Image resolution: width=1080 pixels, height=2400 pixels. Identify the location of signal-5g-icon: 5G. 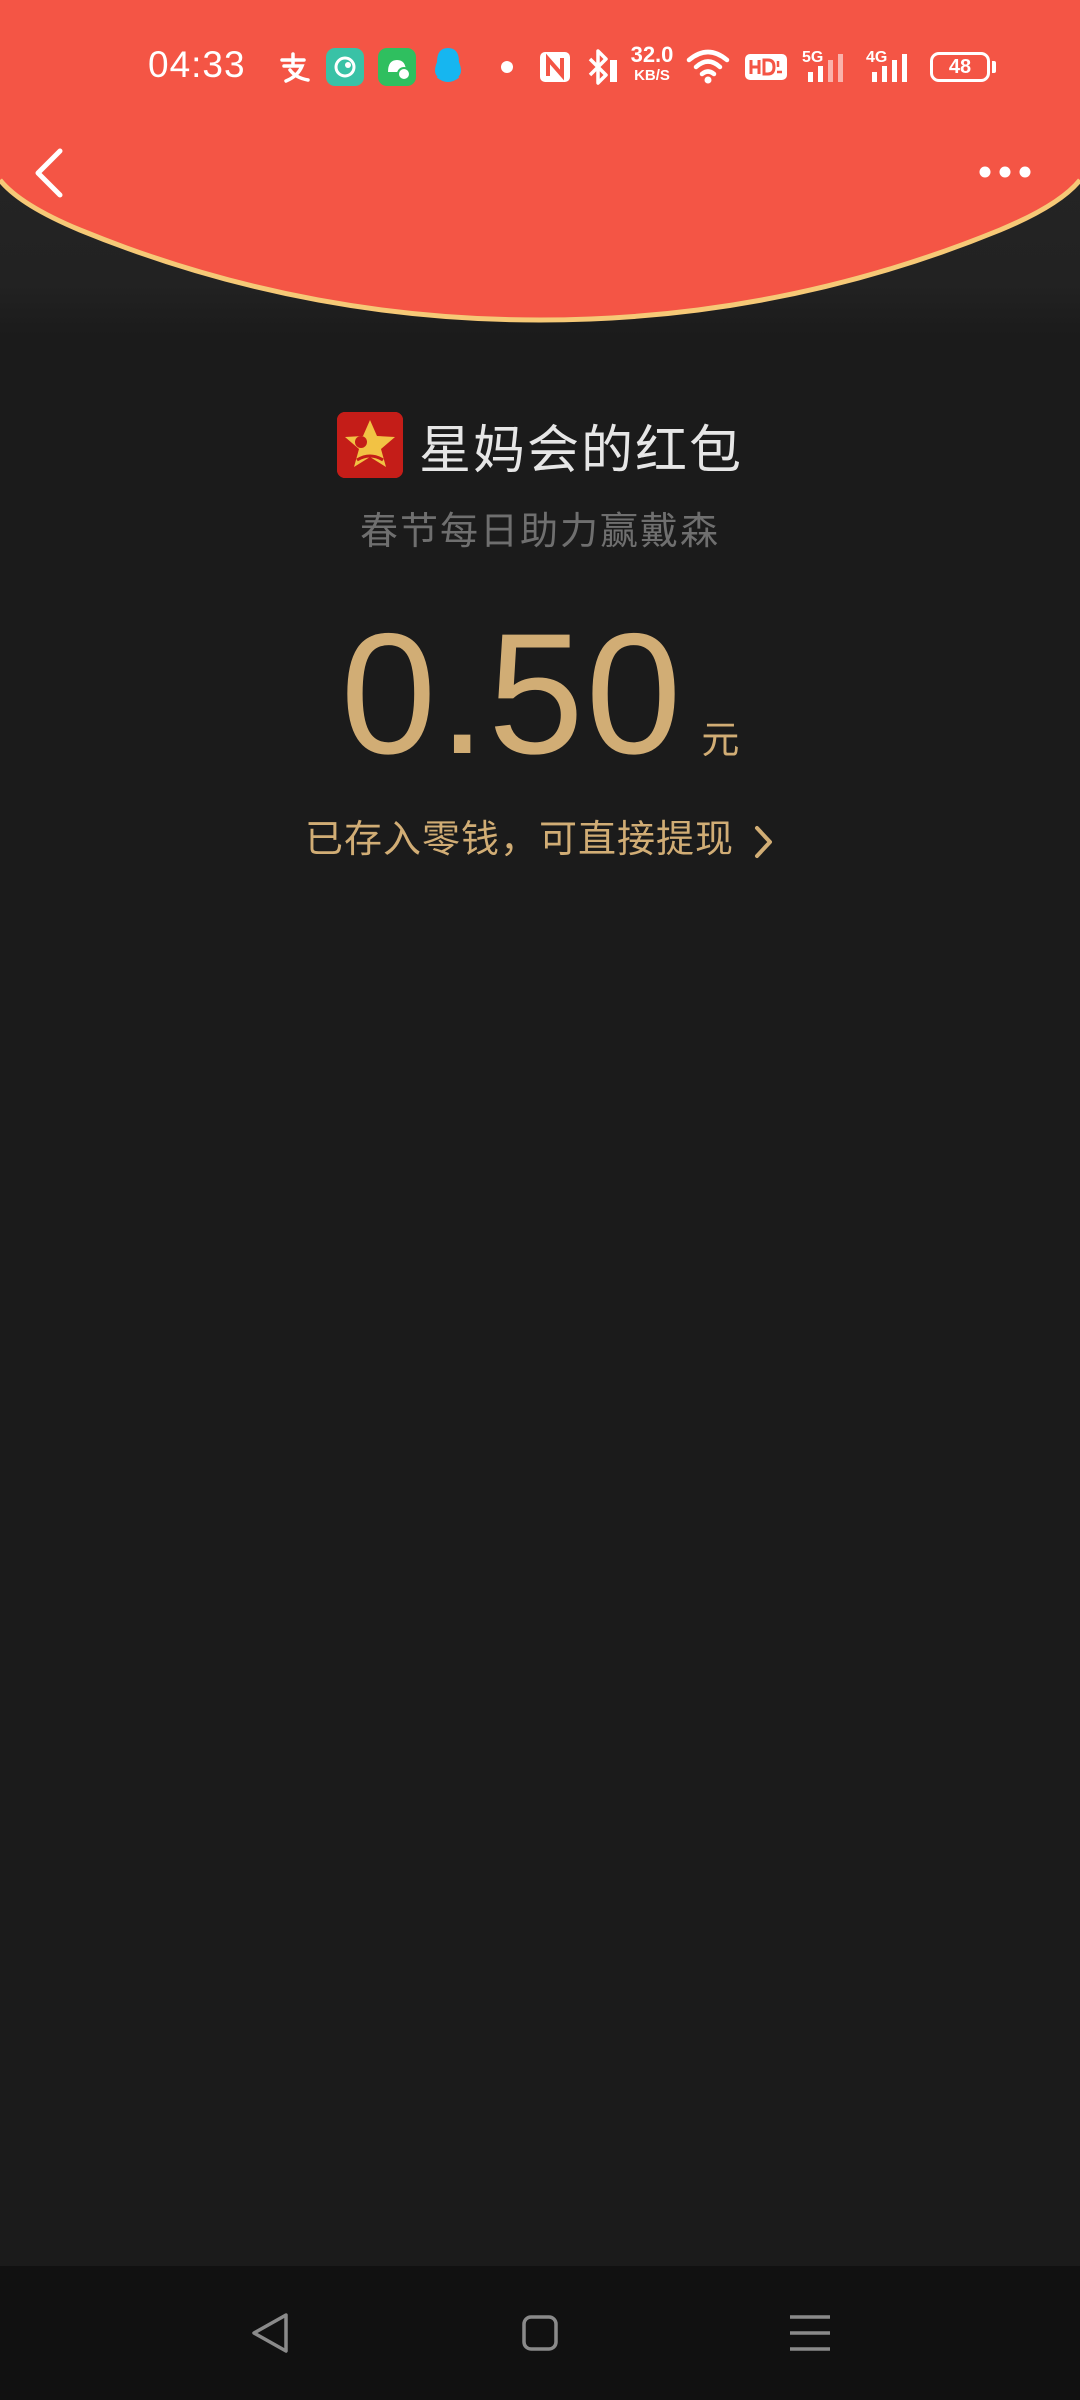
(822, 65).